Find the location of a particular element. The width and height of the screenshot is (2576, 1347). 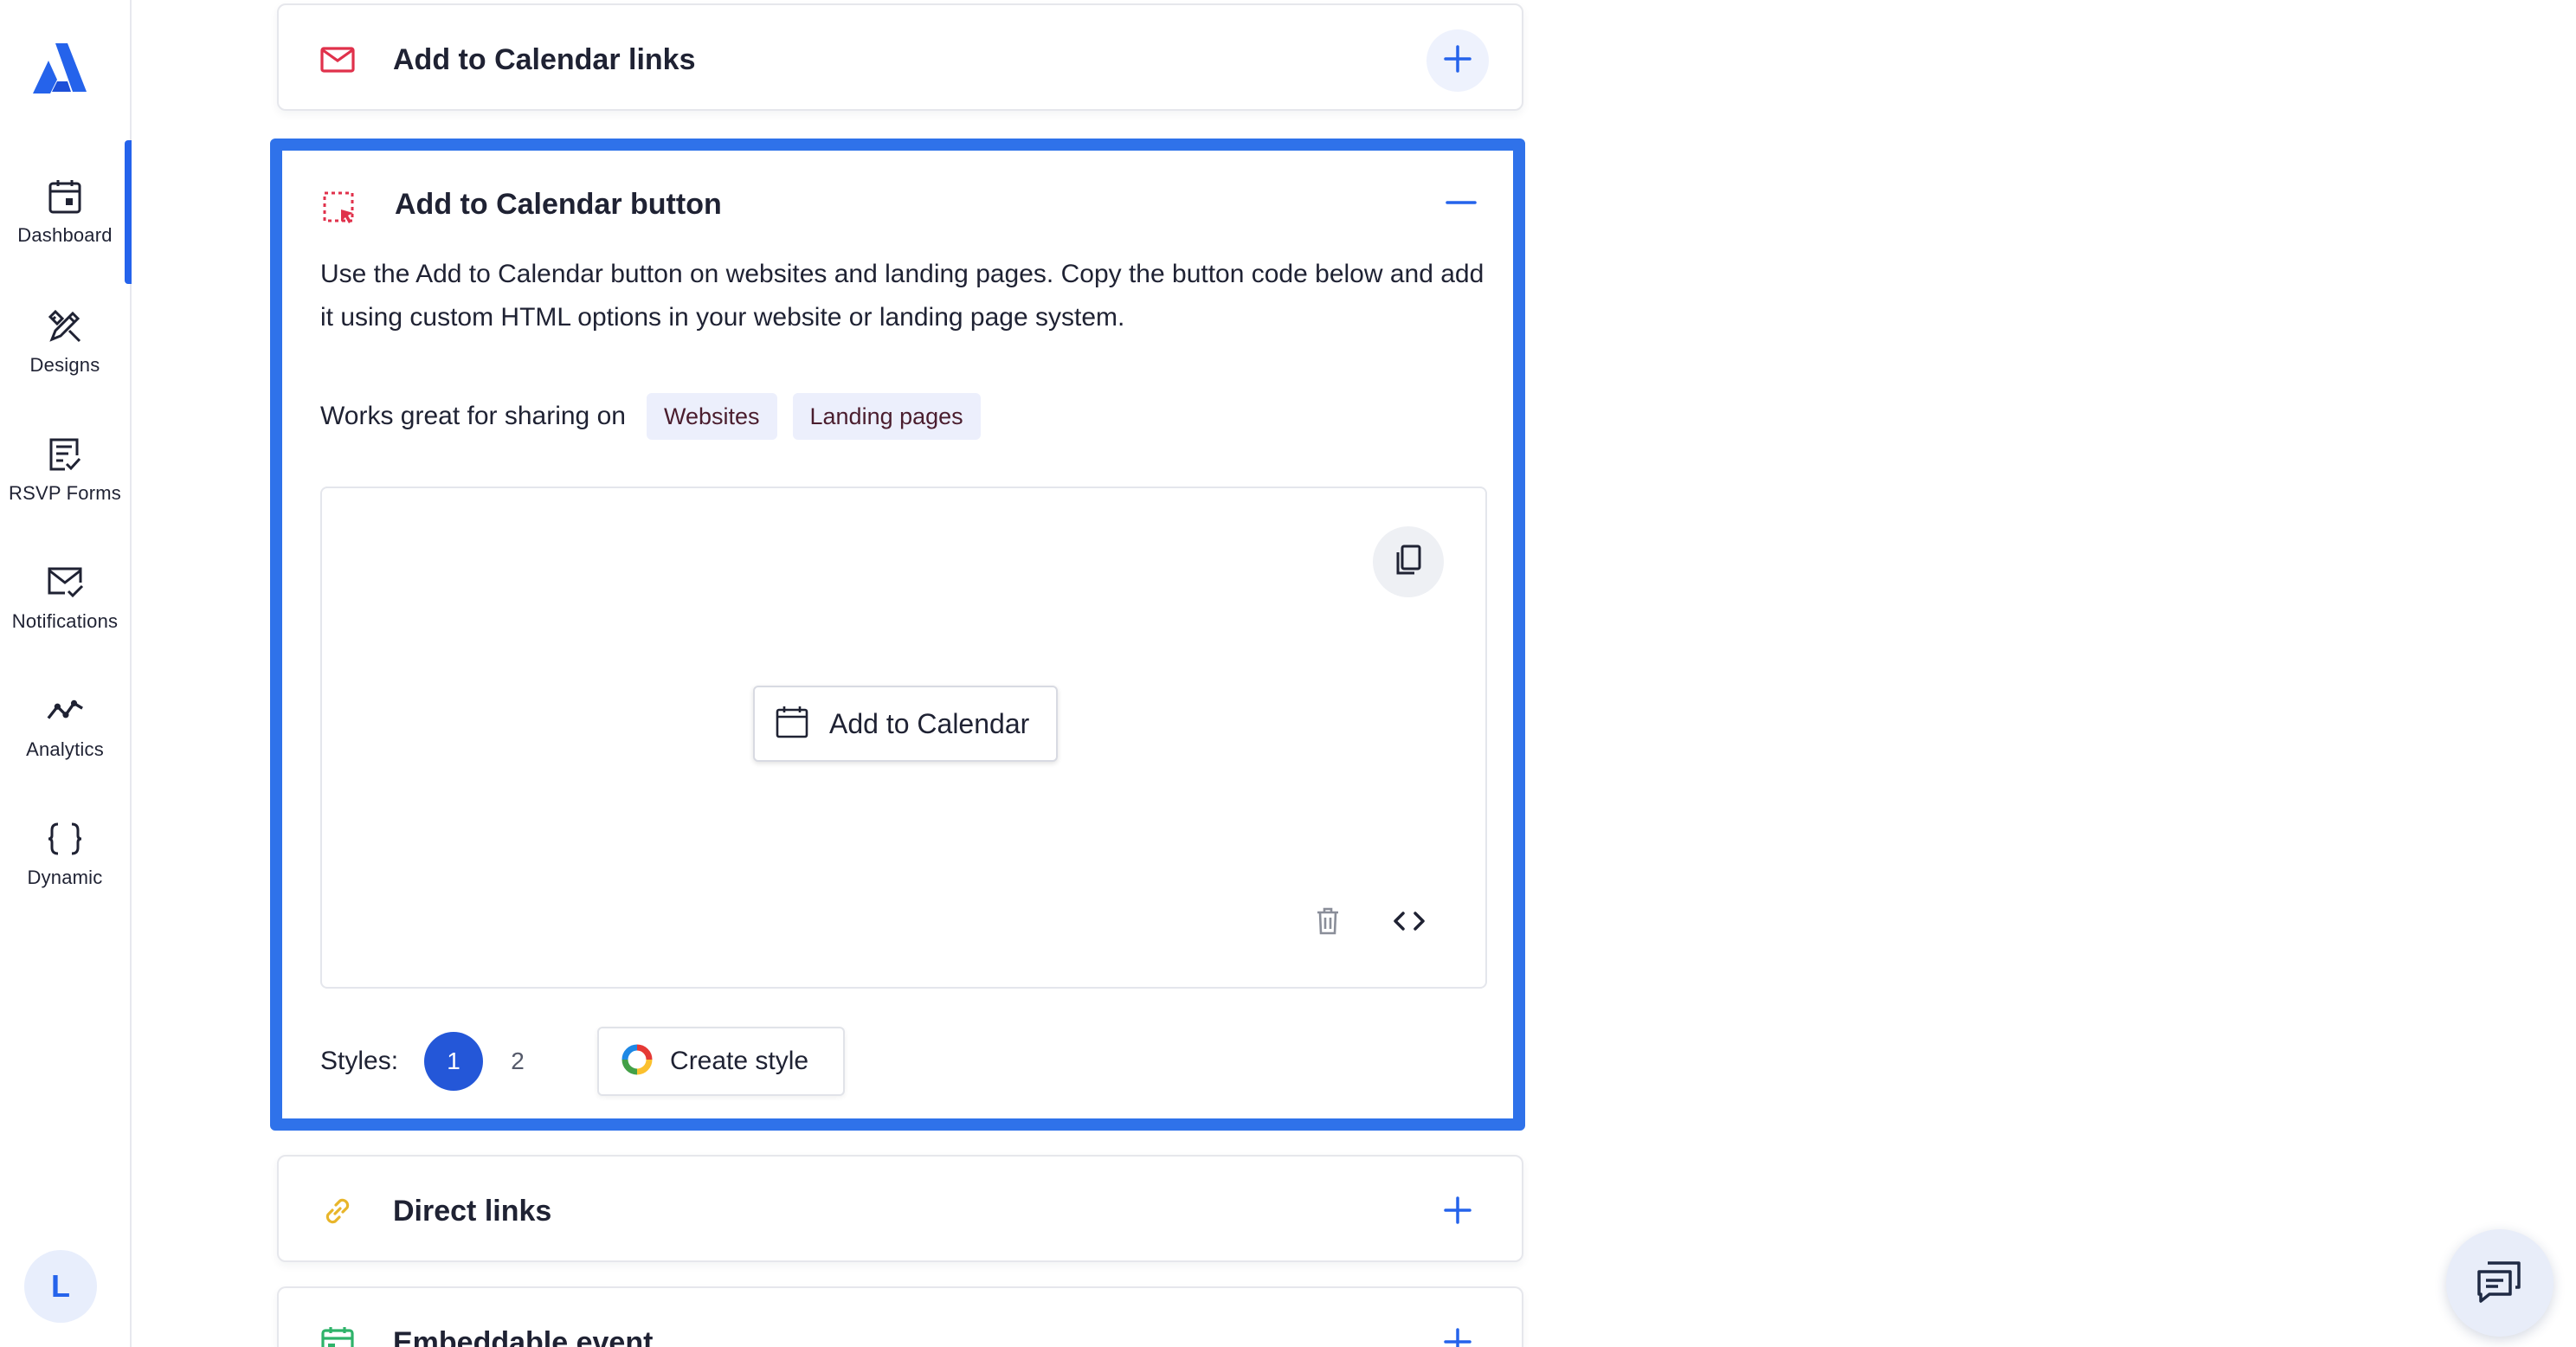

card-direct-links: Direct links is located at coordinates (900, 1209).